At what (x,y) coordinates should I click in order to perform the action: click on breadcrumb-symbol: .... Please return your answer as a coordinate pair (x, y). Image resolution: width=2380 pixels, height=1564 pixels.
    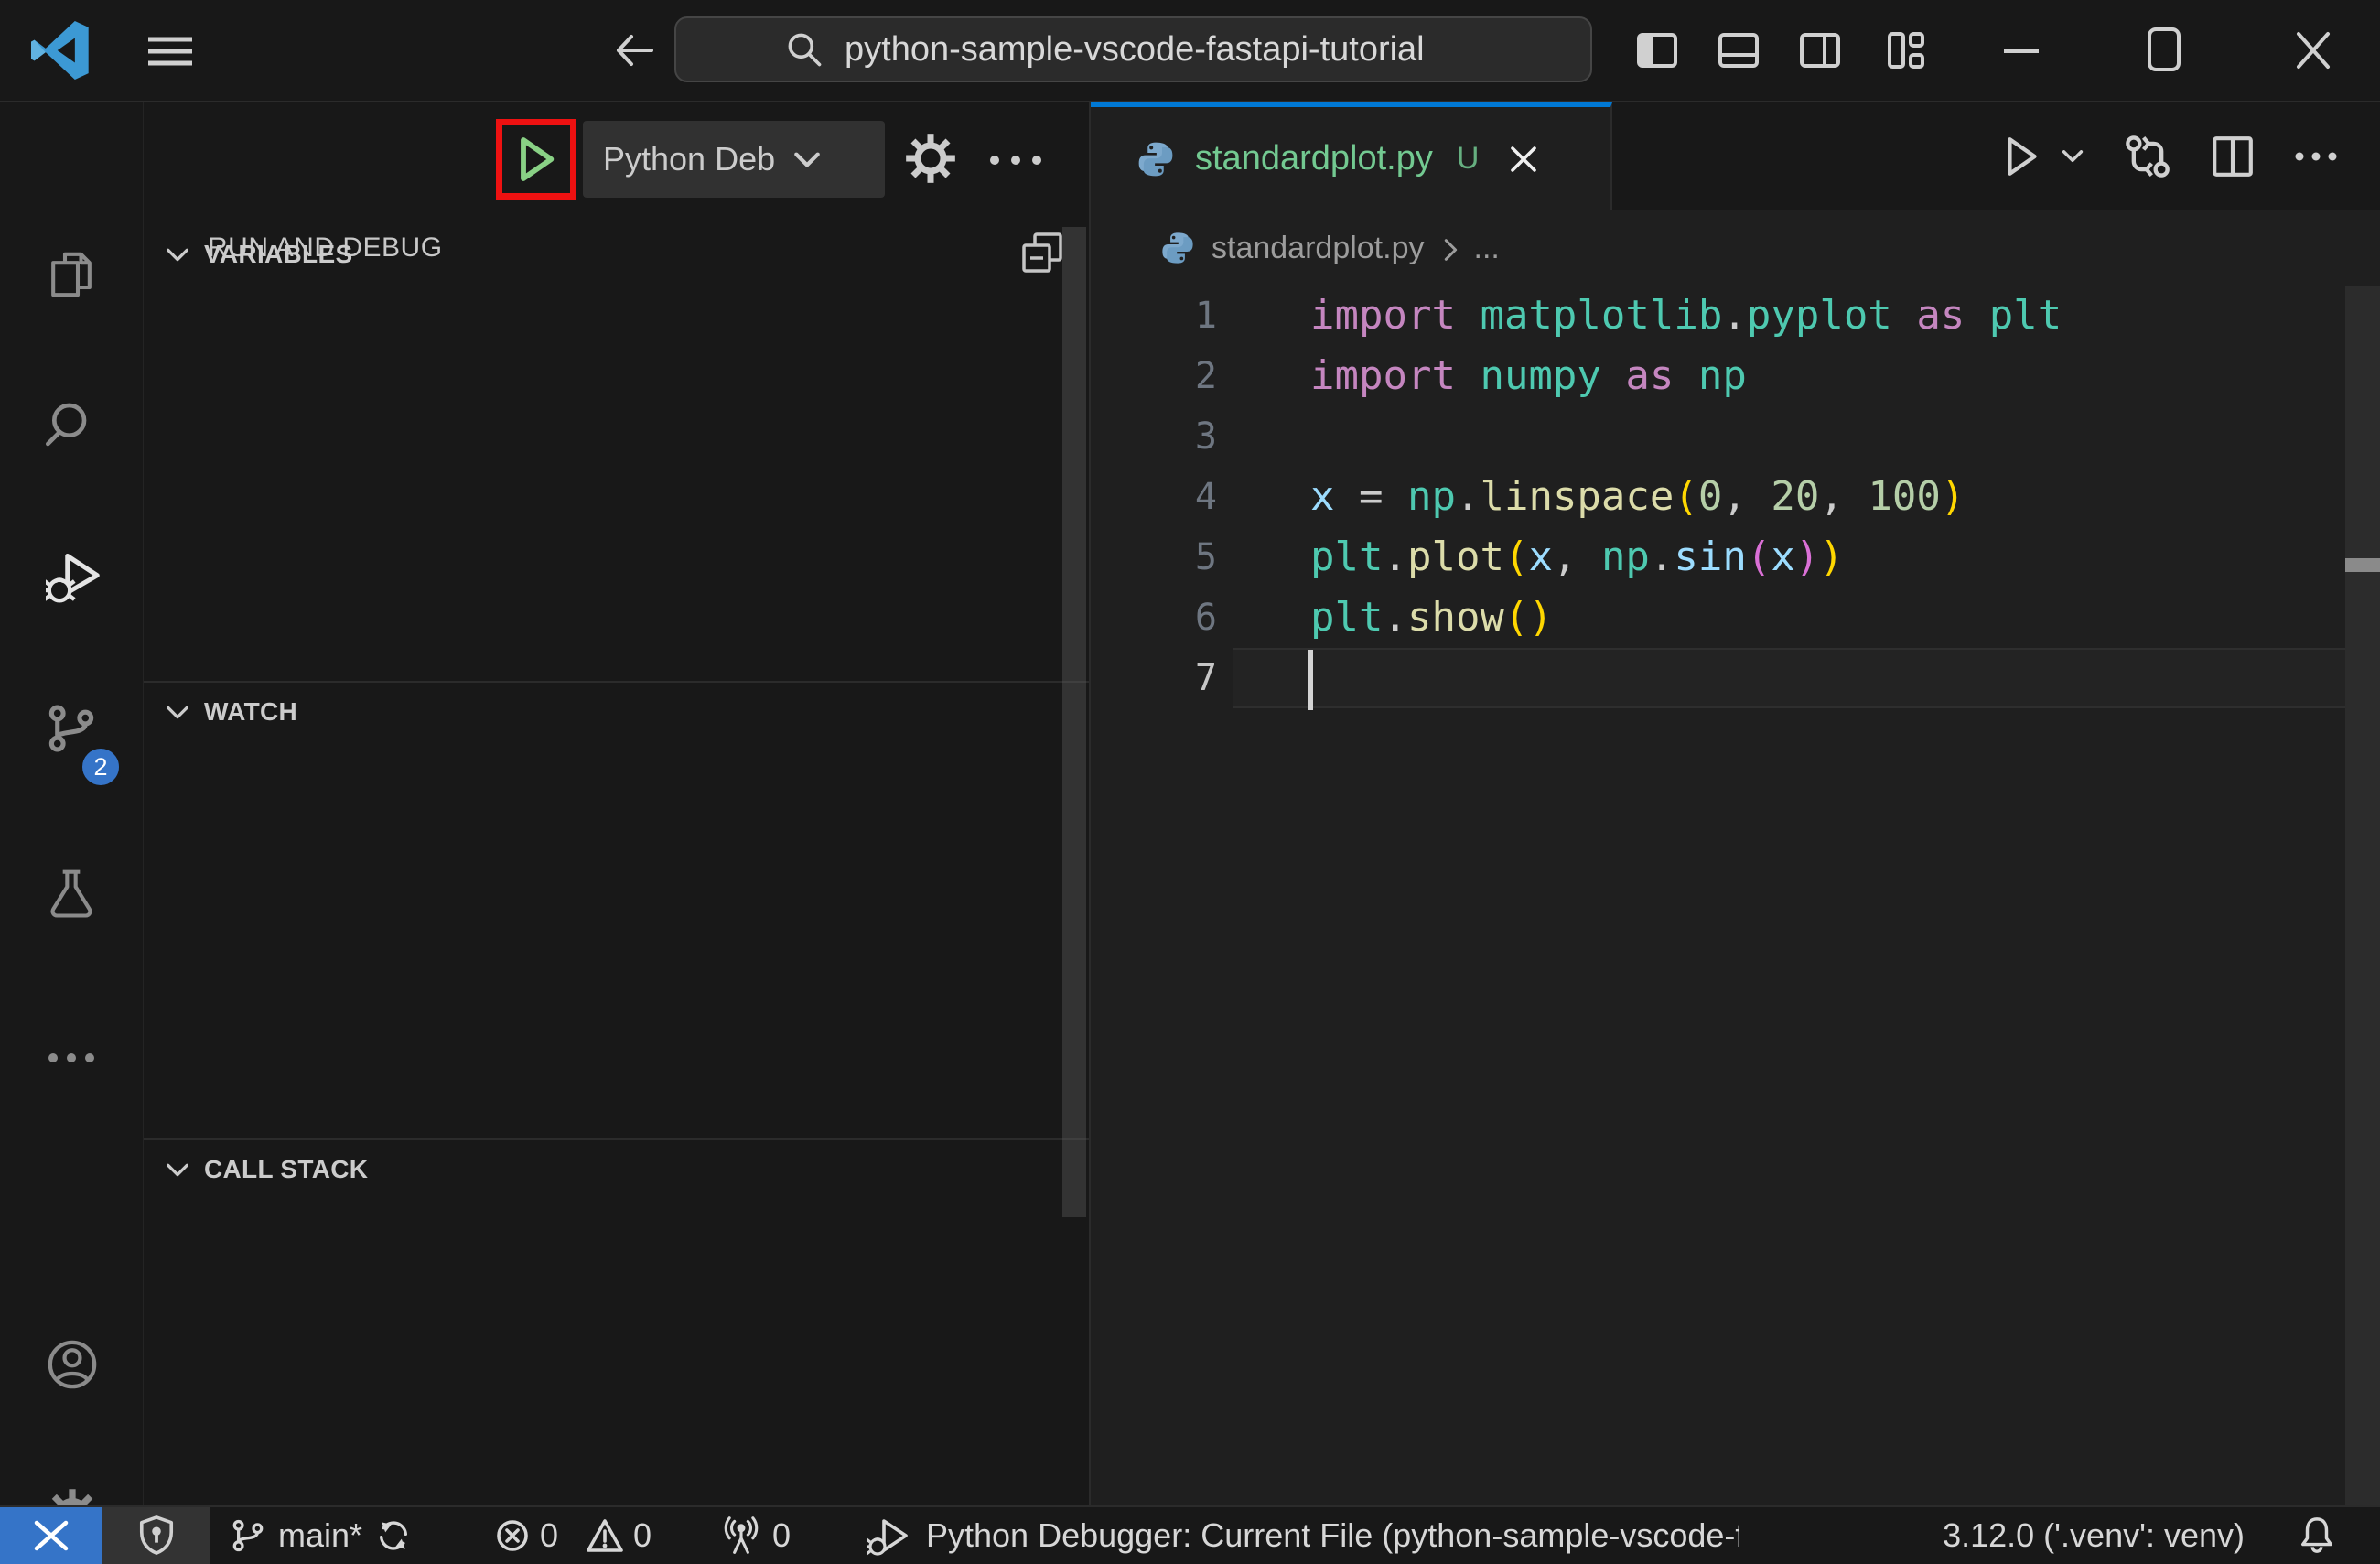
    Looking at the image, I should click on (1487, 248).